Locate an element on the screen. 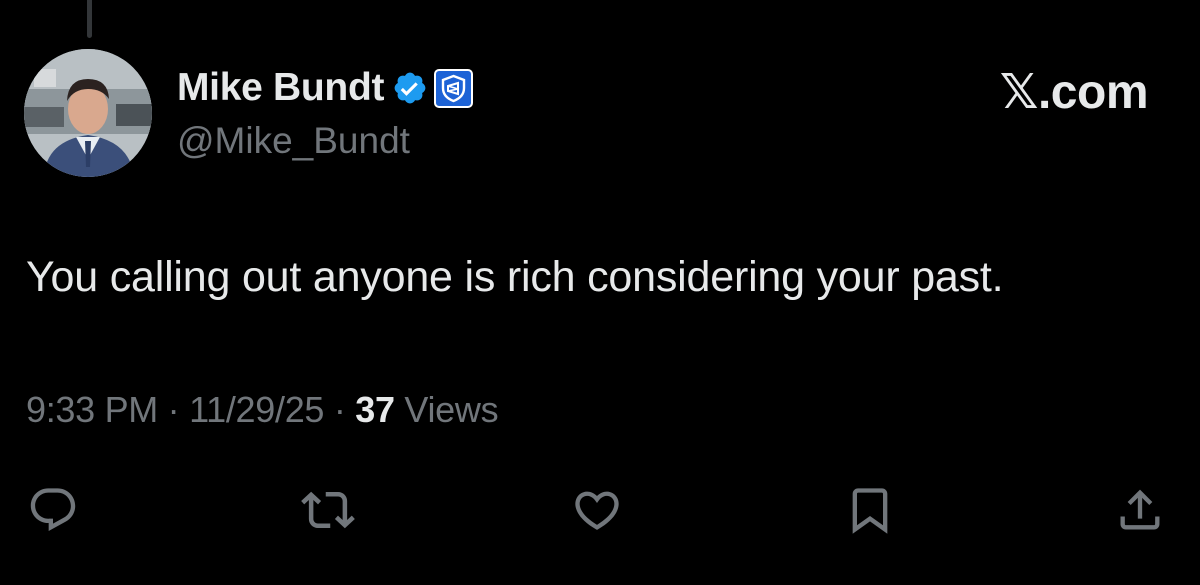 This screenshot has height=585, width=1200. heart-icon is located at coordinates (597, 510).